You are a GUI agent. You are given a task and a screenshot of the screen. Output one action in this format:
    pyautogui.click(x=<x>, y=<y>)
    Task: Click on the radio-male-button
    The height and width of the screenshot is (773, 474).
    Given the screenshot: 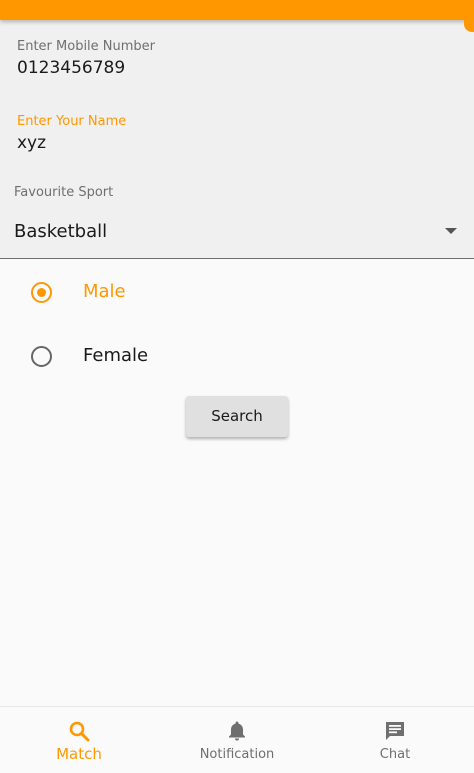 What is the action you would take?
    pyautogui.click(x=41, y=292)
    